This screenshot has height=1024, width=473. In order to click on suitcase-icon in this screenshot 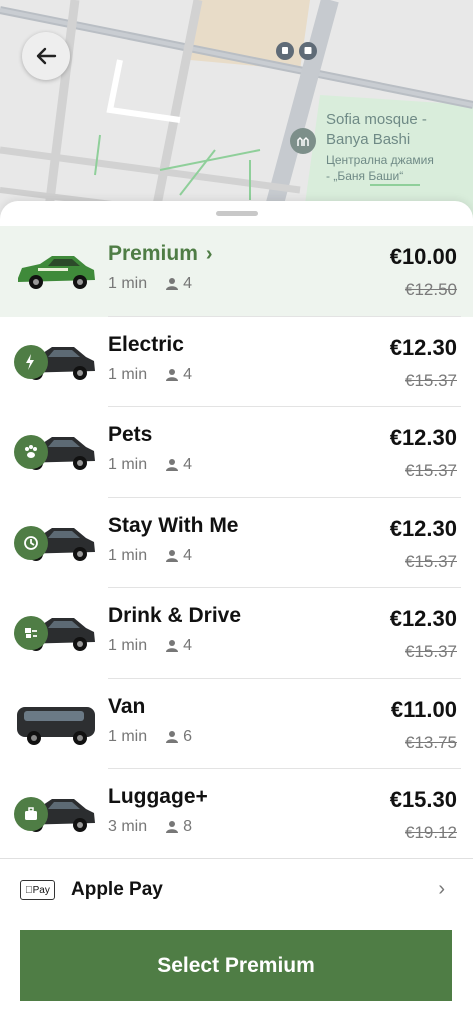, I will do `click(31, 814)`.